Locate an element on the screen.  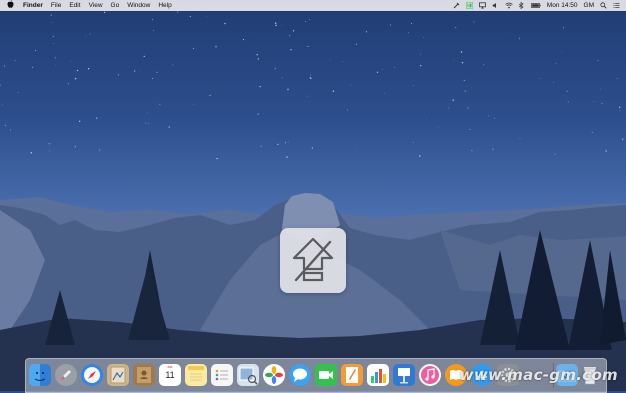
compass-icon is located at coordinates (92, 375).